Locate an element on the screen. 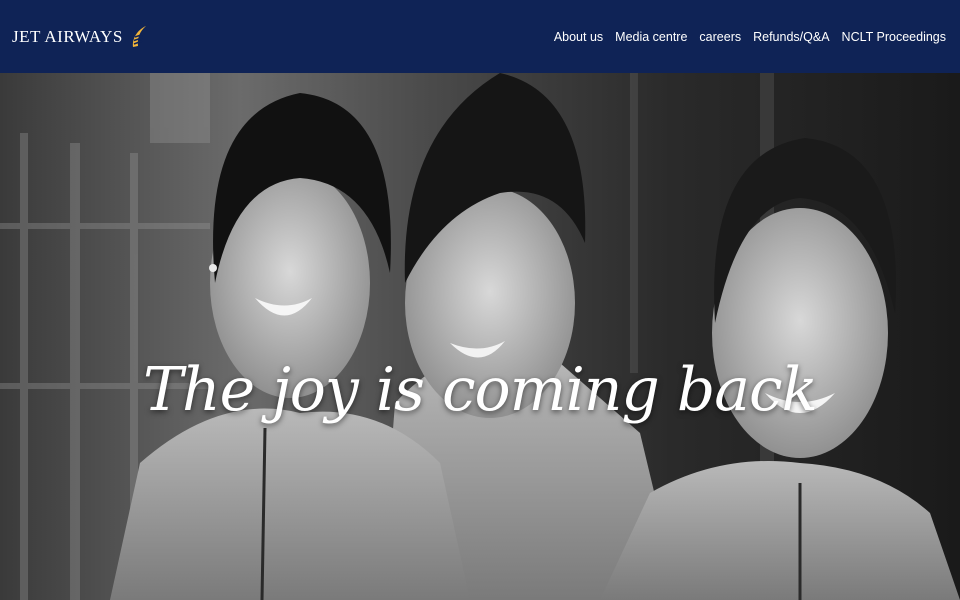  brand-name: JET AIRWAYS is located at coordinates (67, 36).